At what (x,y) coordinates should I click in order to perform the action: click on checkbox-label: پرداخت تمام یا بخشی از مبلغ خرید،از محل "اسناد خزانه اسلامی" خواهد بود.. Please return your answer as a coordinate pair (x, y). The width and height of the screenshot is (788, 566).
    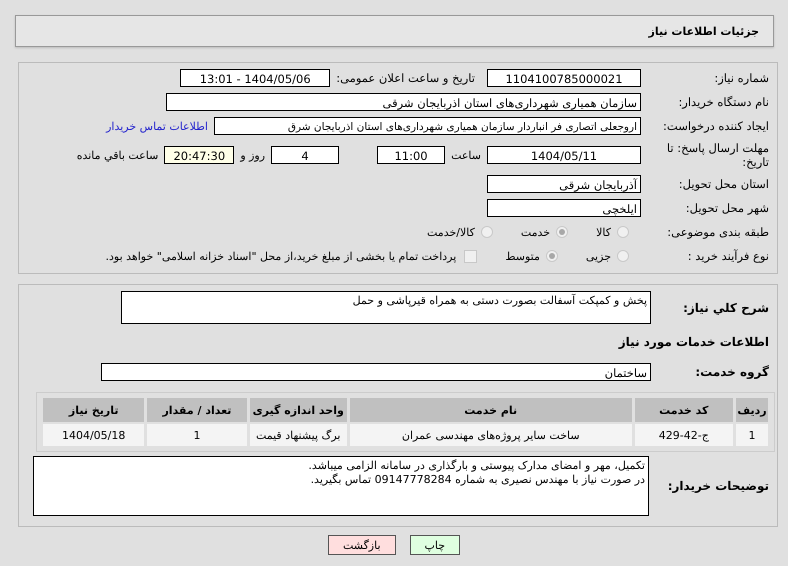
    Looking at the image, I should click on (281, 256).